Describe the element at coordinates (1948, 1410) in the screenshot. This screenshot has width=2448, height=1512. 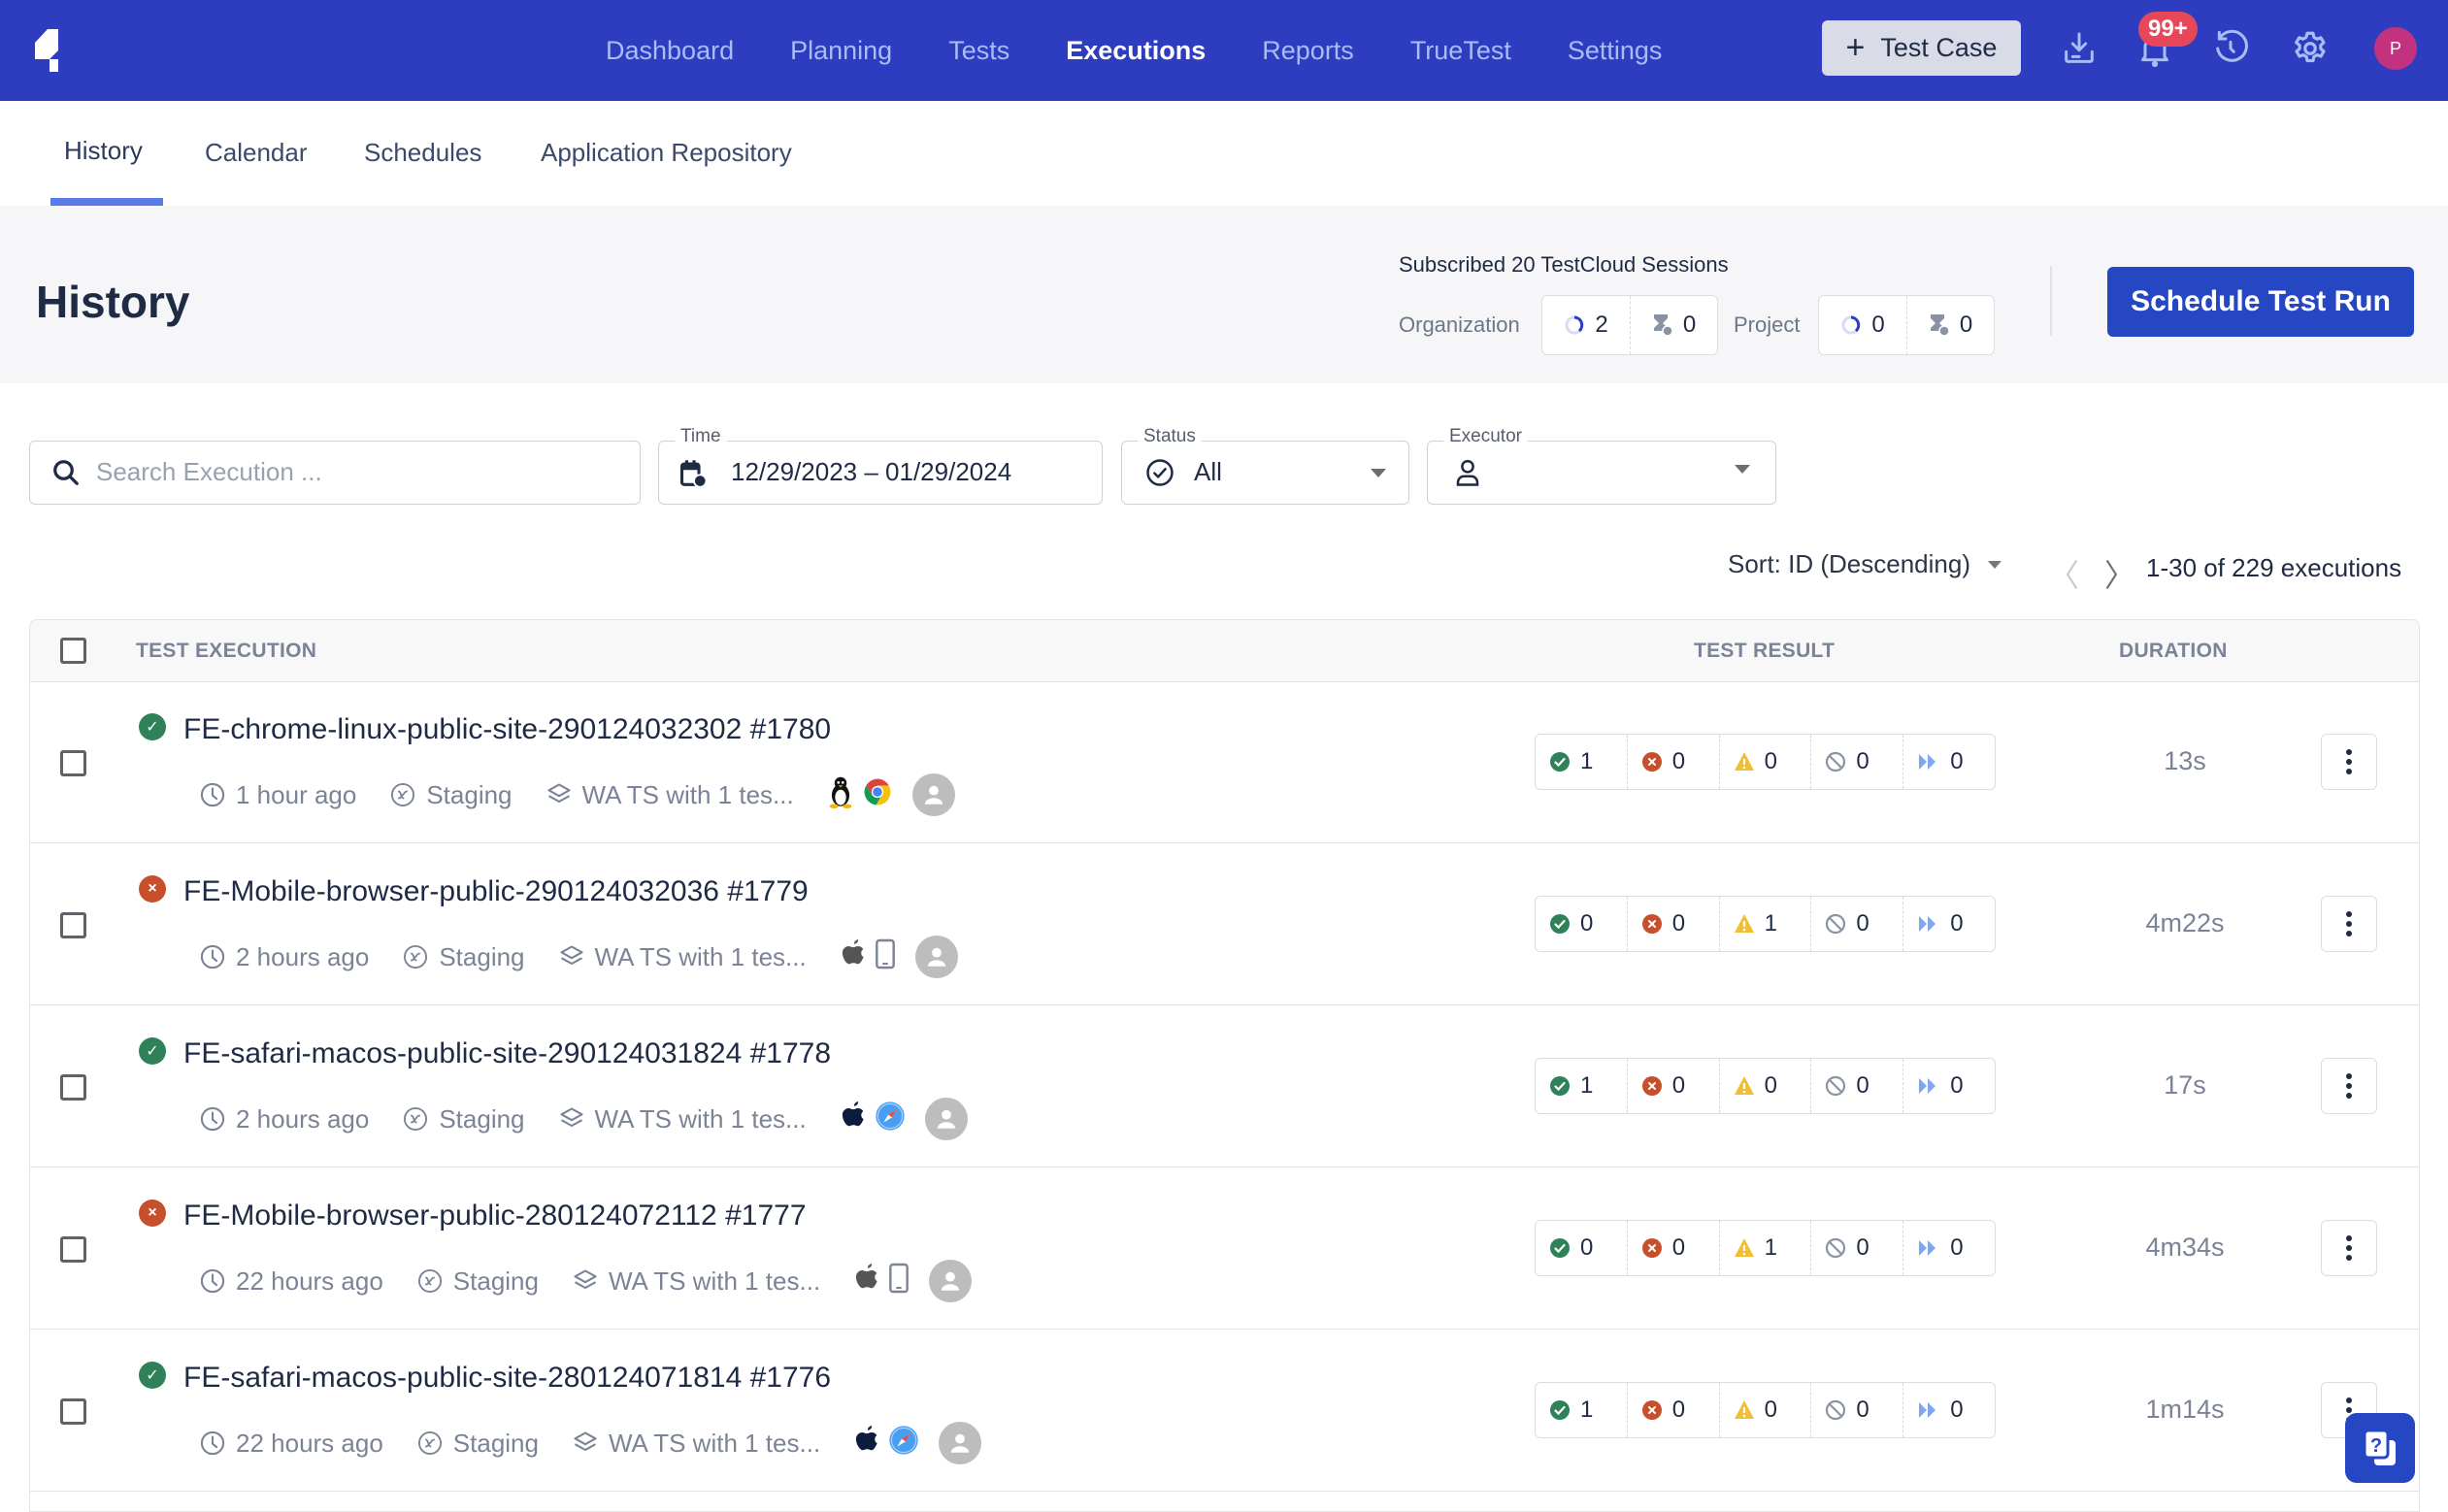
I see `skipped-count: 0` at that location.